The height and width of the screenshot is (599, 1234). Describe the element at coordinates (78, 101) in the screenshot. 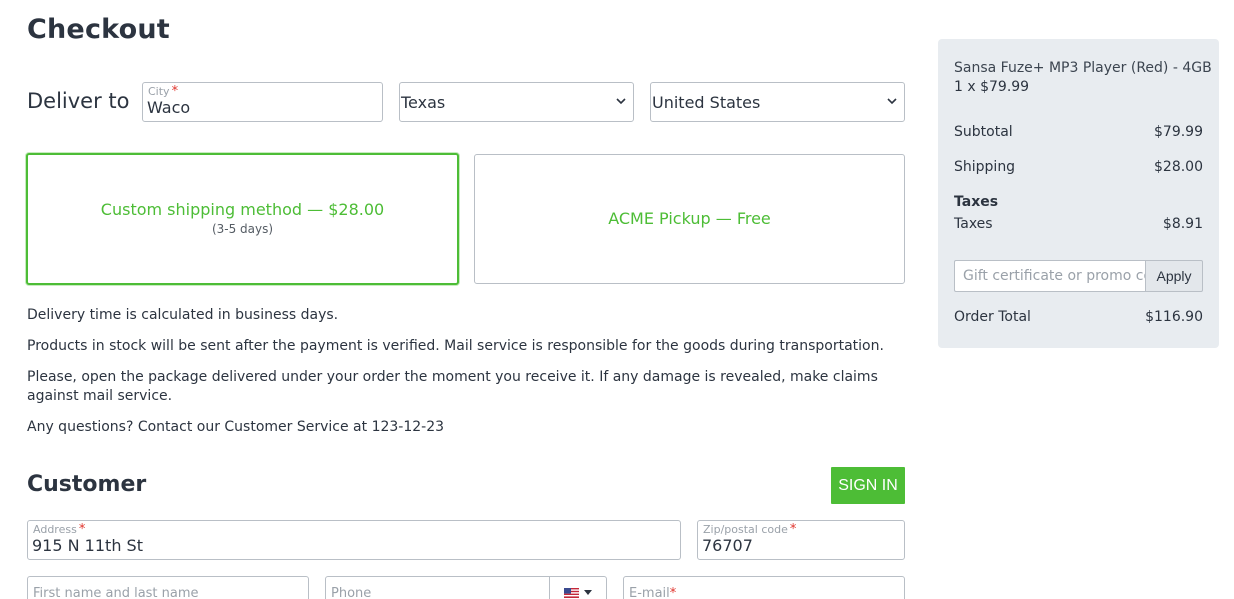

I see `deliver-to-label: Deliver to` at that location.